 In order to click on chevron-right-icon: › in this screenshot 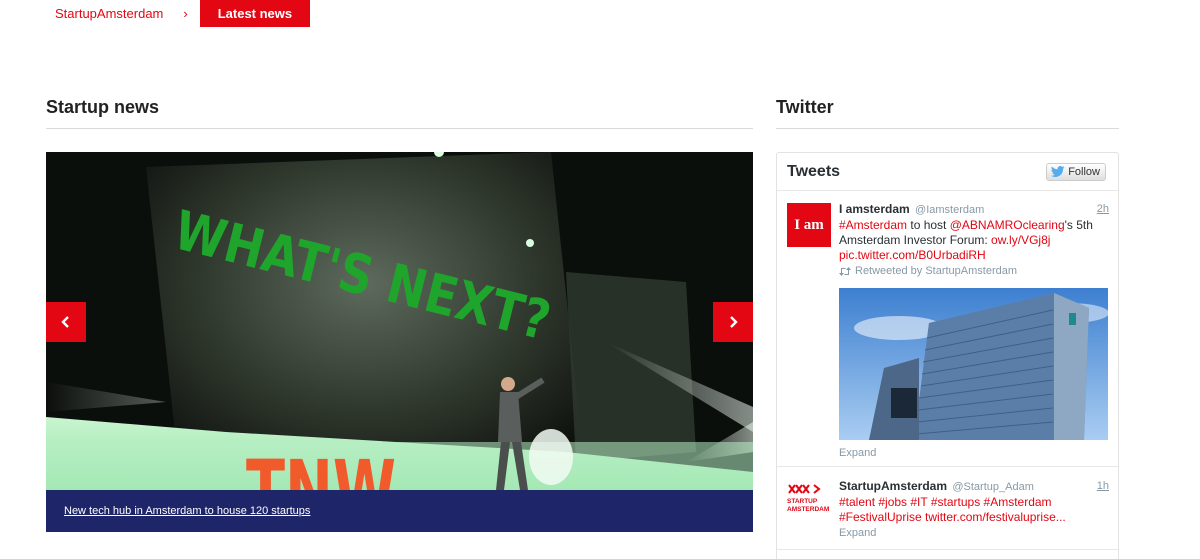, I will do `click(185, 13)`.